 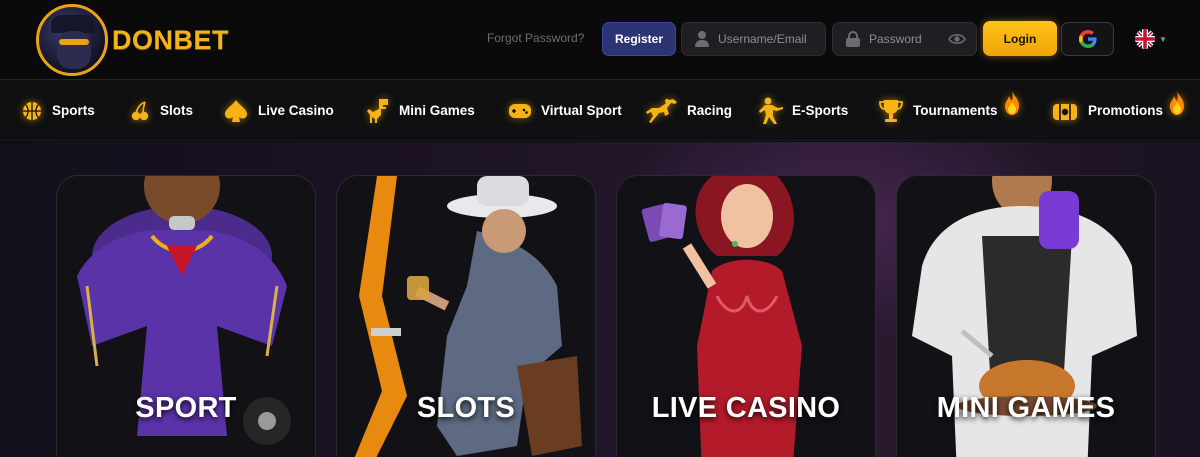 What do you see at coordinates (771, 39) in the screenshot?
I see `username-input` at bounding box center [771, 39].